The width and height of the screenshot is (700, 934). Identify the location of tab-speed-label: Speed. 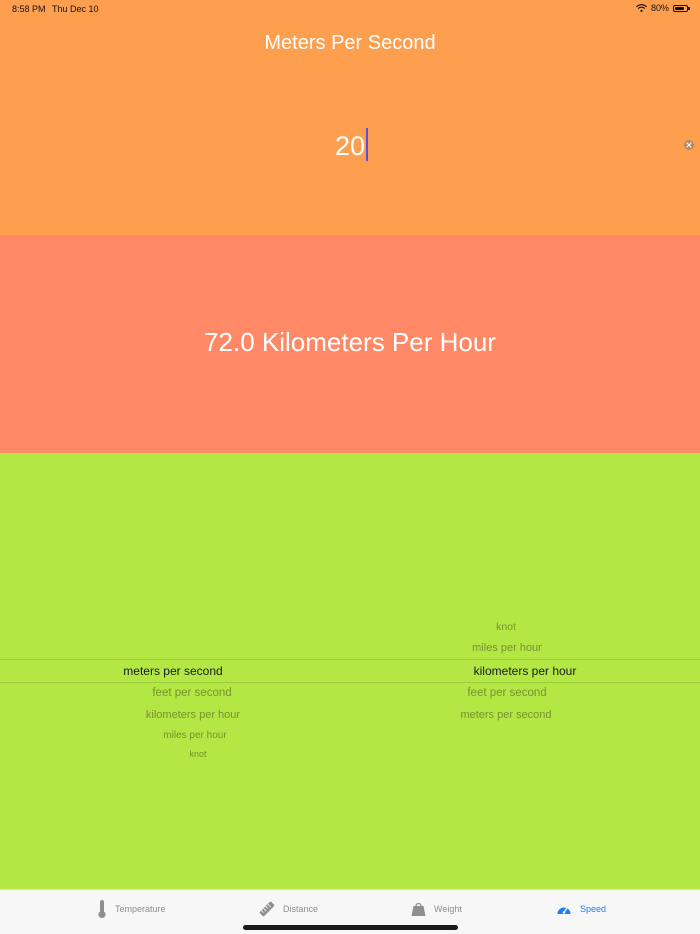
(593, 909).